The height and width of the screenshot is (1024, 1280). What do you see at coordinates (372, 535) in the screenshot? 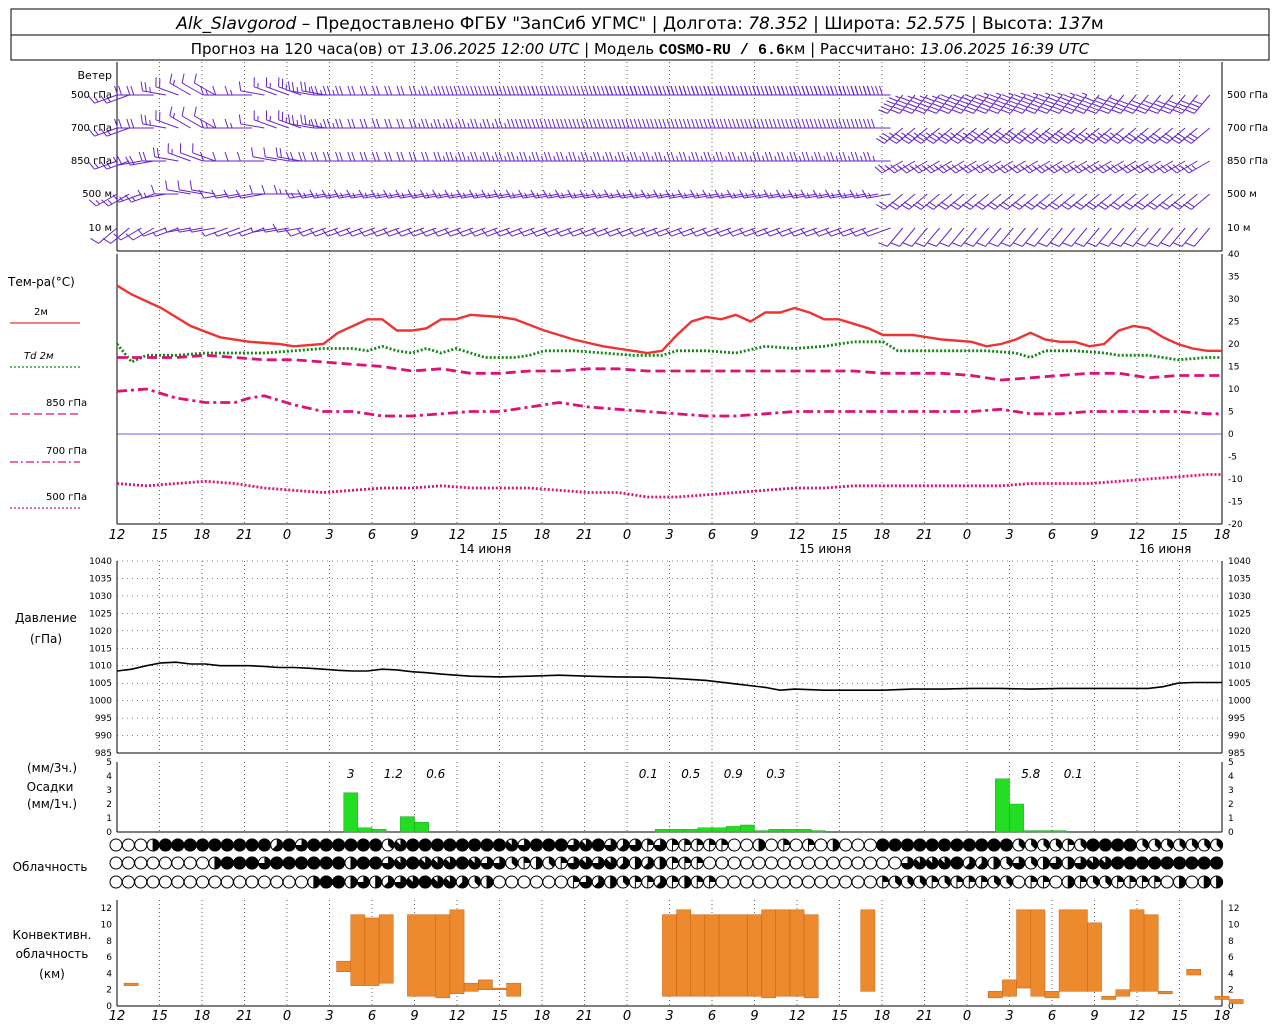
I see `temp-xtick-label: 6` at bounding box center [372, 535].